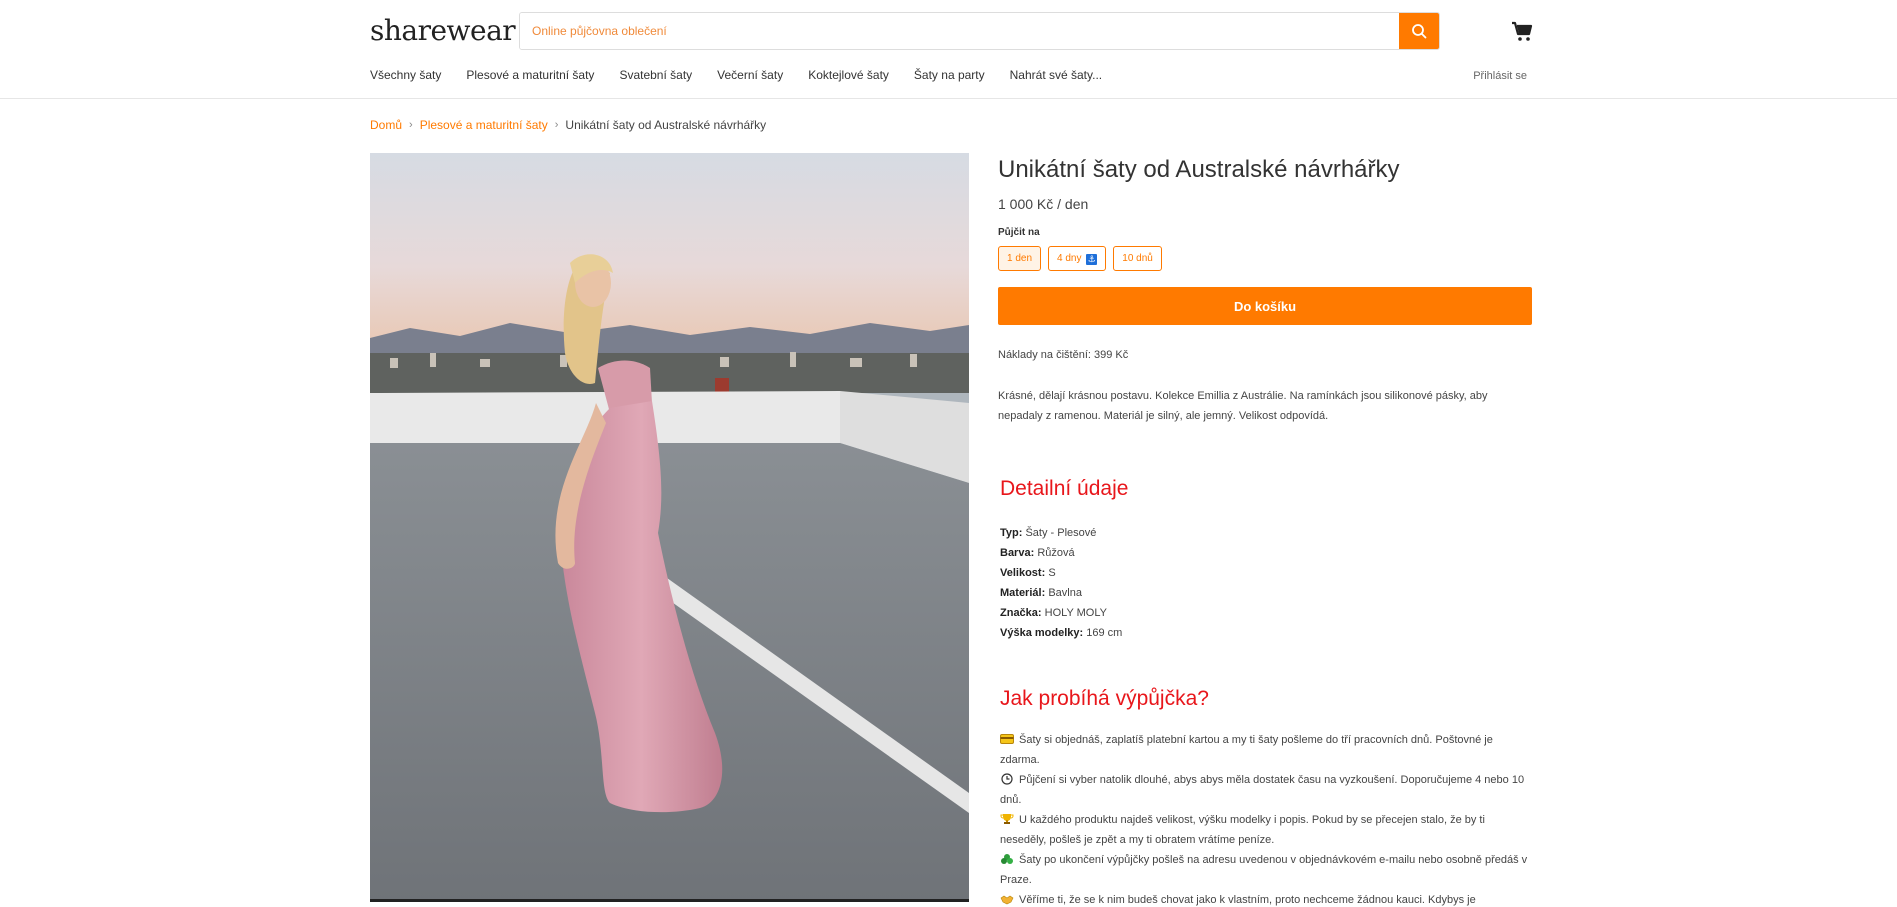  What do you see at coordinates (1266, 533) in the screenshot?
I see `detail-row: Typ: Šaty - Plesové` at bounding box center [1266, 533].